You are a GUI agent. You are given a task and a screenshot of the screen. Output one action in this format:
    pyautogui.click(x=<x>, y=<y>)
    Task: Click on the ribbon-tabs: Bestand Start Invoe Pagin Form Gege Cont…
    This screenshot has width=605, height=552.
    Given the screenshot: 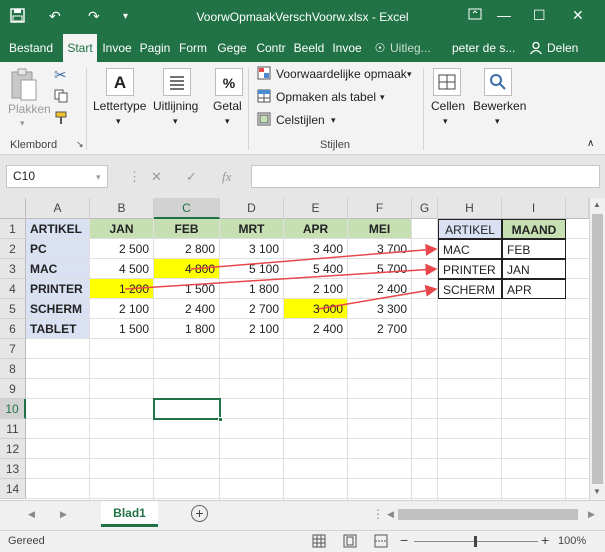 What is the action you would take?
    pyautogui.click(x=302, y=48)
    